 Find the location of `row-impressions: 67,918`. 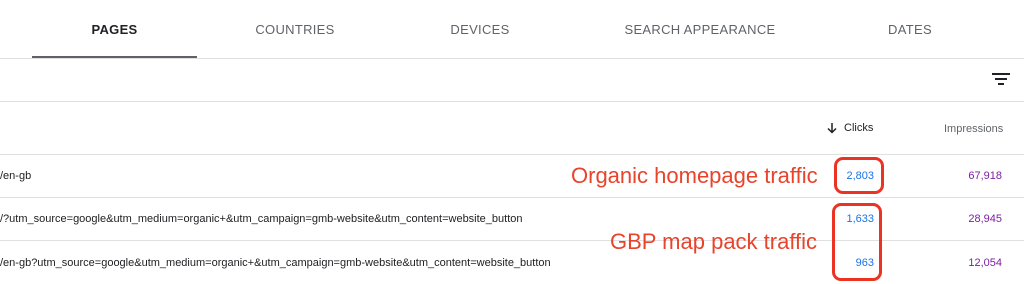

row-impressions: 67,918 is located at coordinates (985, 176).